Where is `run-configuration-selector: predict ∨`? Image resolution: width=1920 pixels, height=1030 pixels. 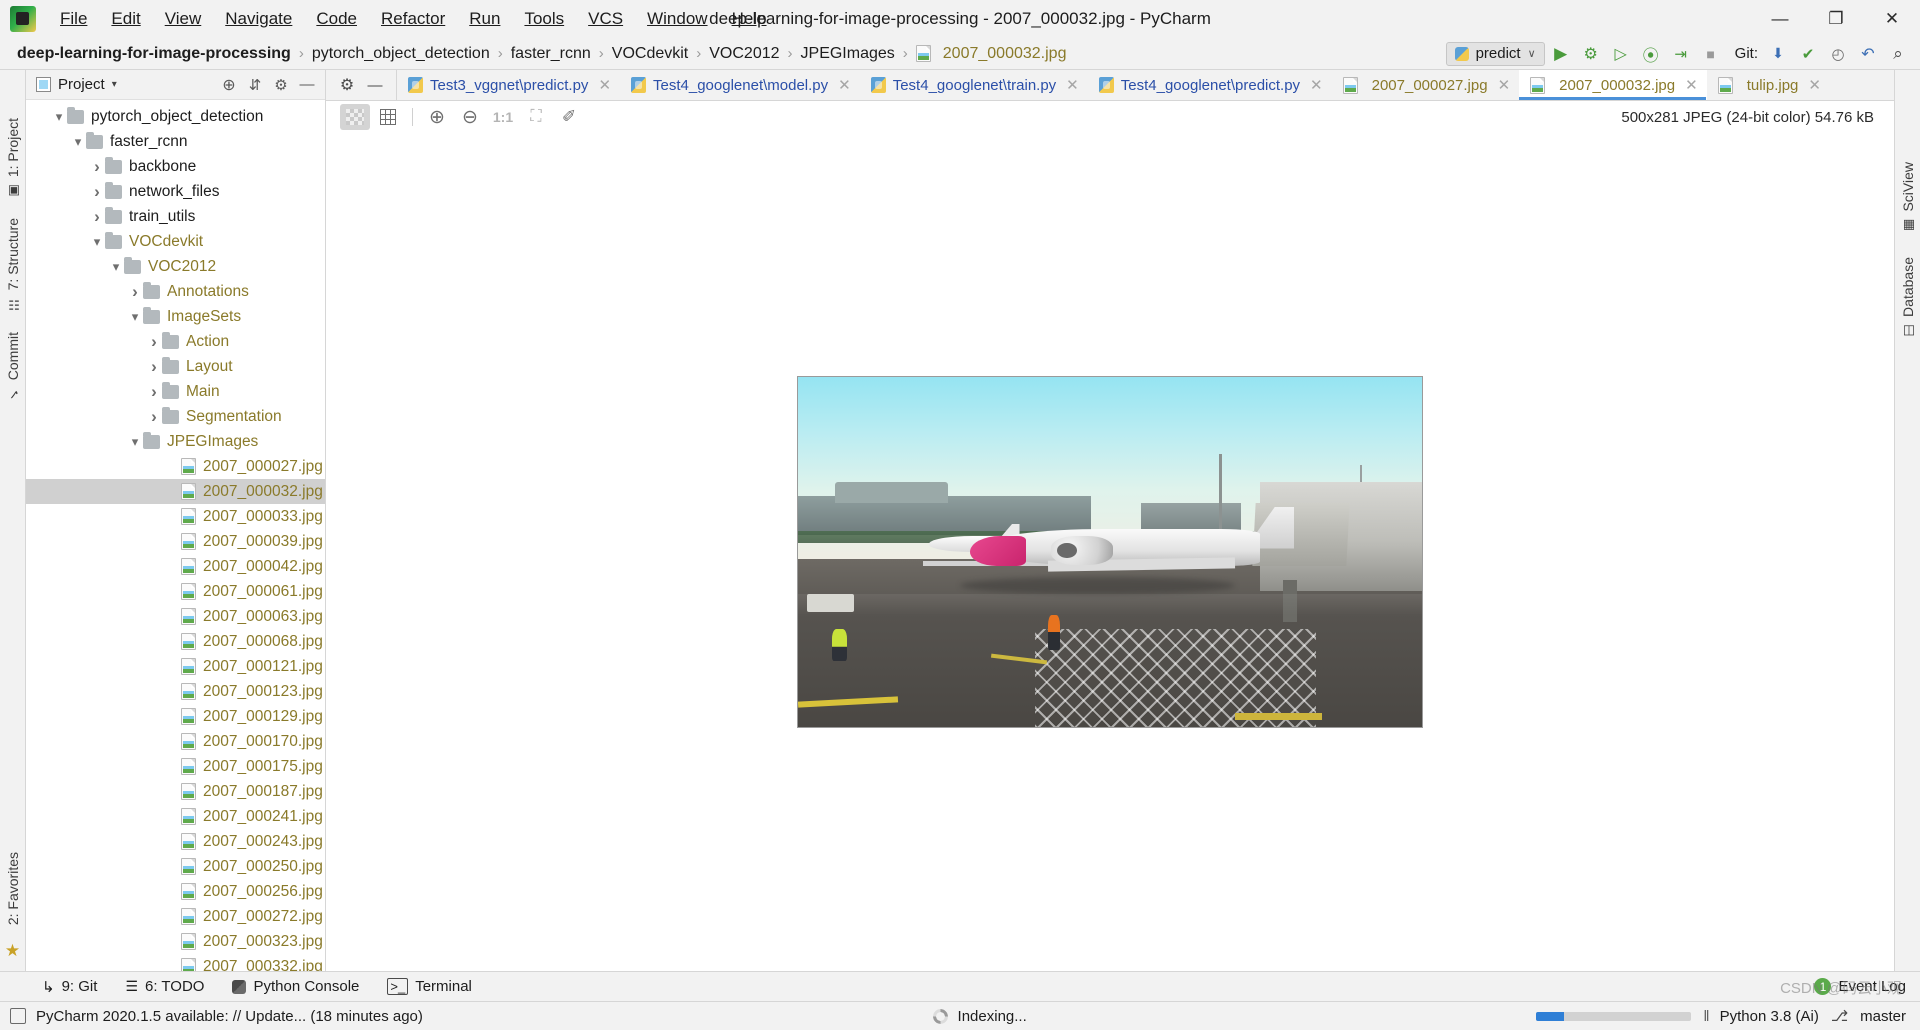 run-configuration-selector: predict ∨ is located at coordinates (1495, 53).